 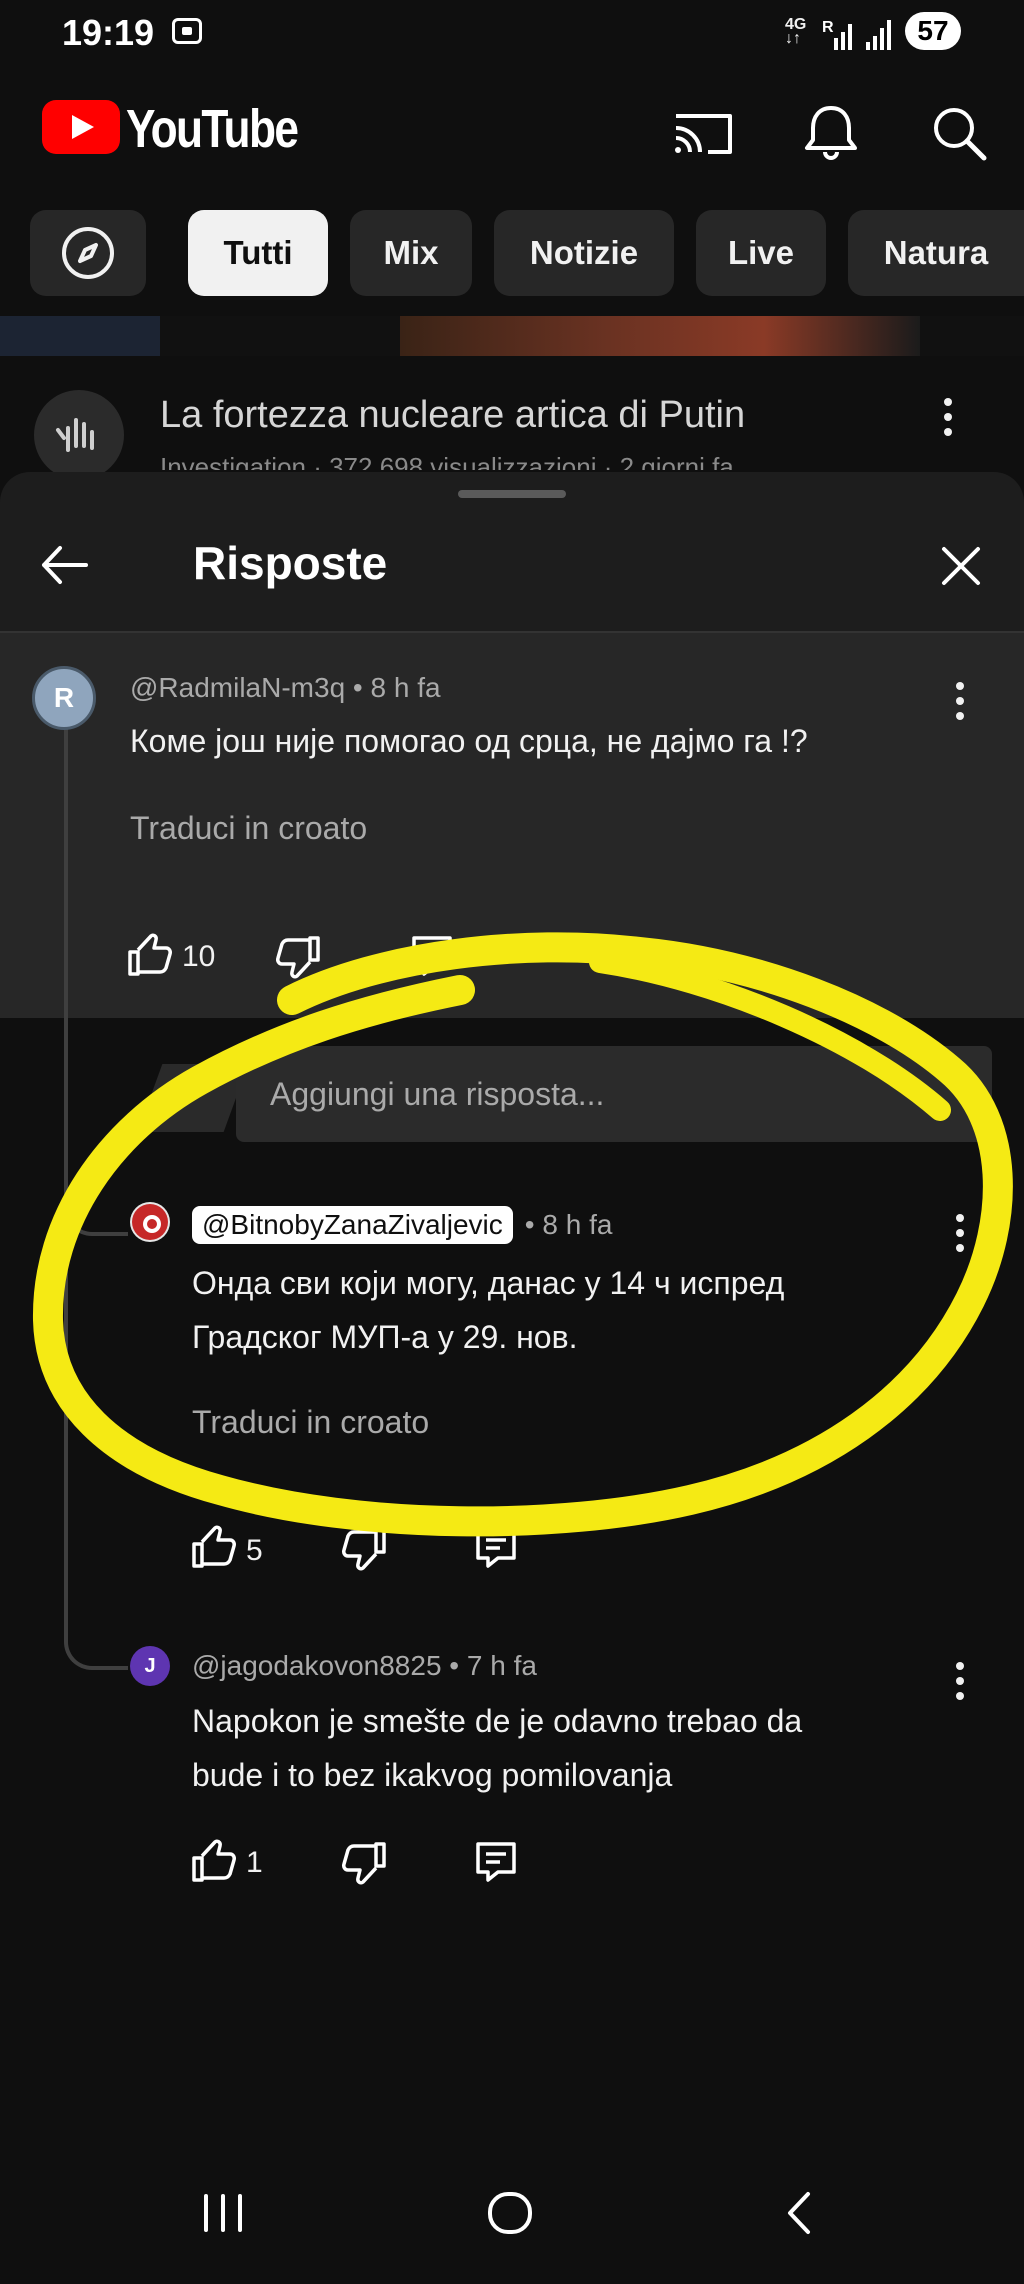 What do you see at coordinates (801, 2213) in the screenshot?
I see `back-nav-icon` at bounding box center [801, 2213].